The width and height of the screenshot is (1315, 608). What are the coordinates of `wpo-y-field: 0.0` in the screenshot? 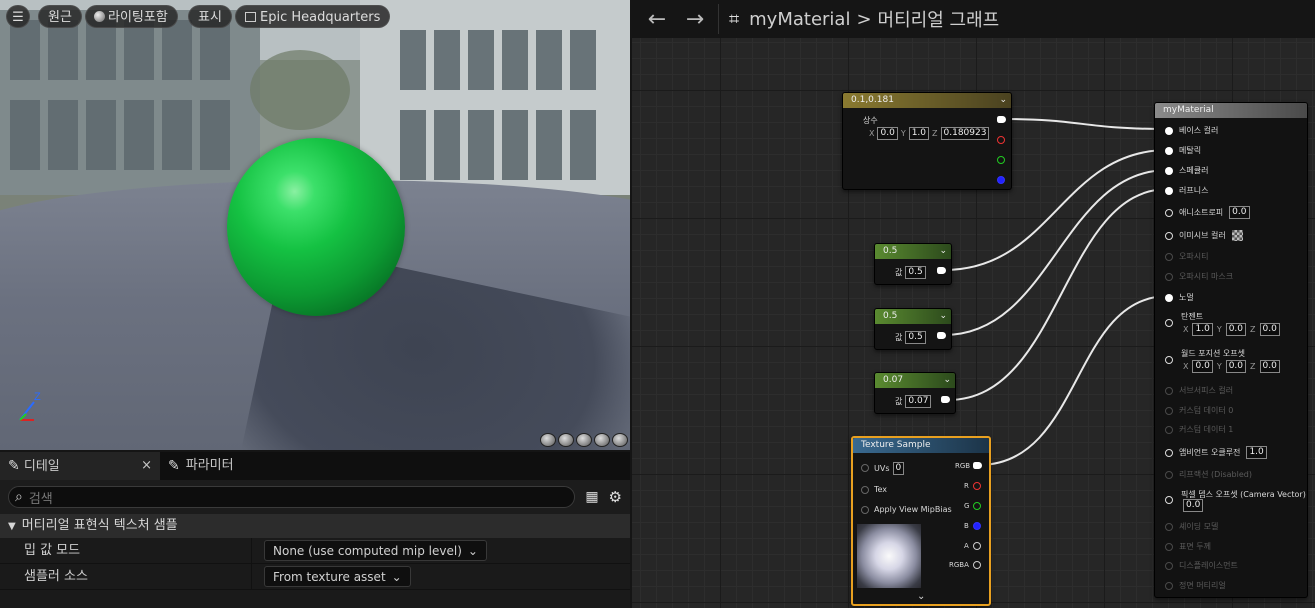 It's located at (1236, 366).